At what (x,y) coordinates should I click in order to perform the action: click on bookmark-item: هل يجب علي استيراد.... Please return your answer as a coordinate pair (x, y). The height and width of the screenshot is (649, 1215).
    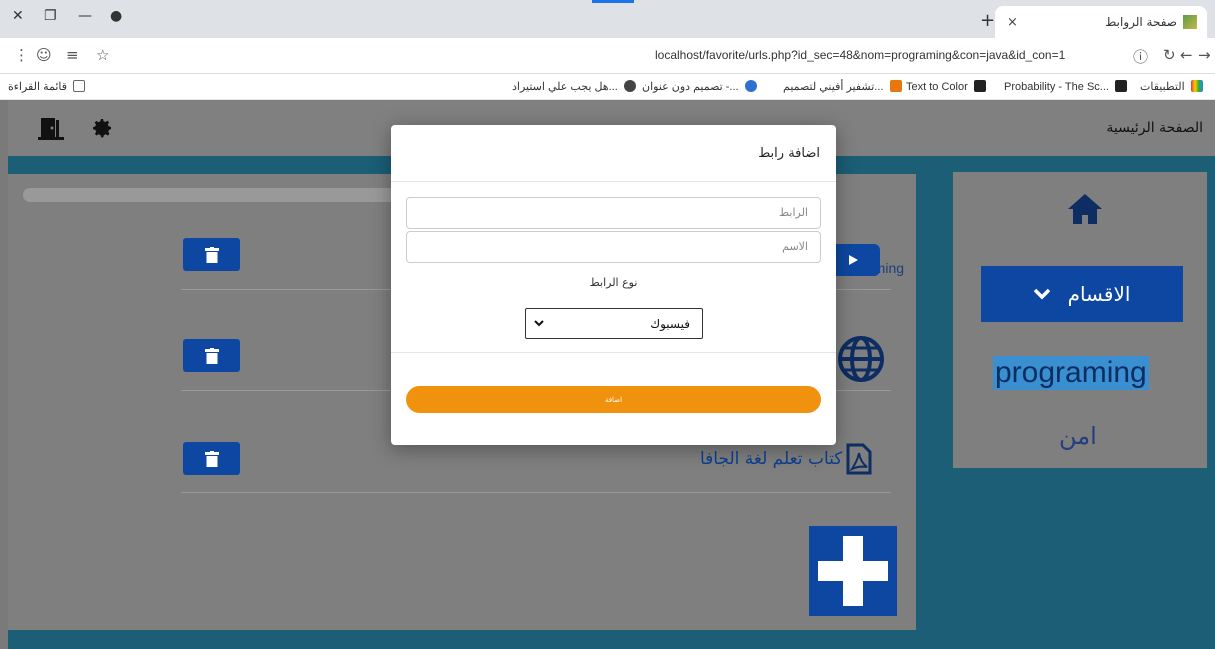
    Looking at the image, I should click on (575, 86).